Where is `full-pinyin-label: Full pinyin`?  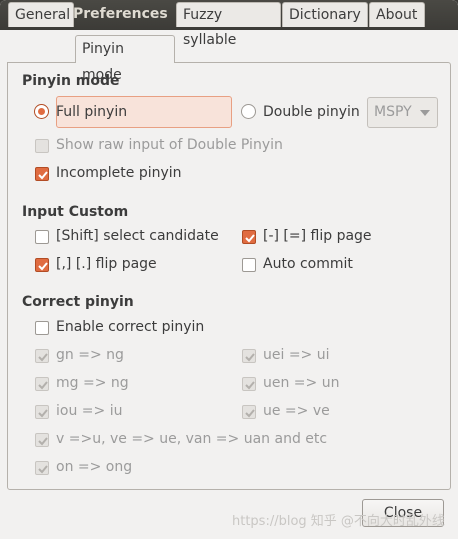
full-pinyin-label: Full pinyin is located at coordinates (91, 112).